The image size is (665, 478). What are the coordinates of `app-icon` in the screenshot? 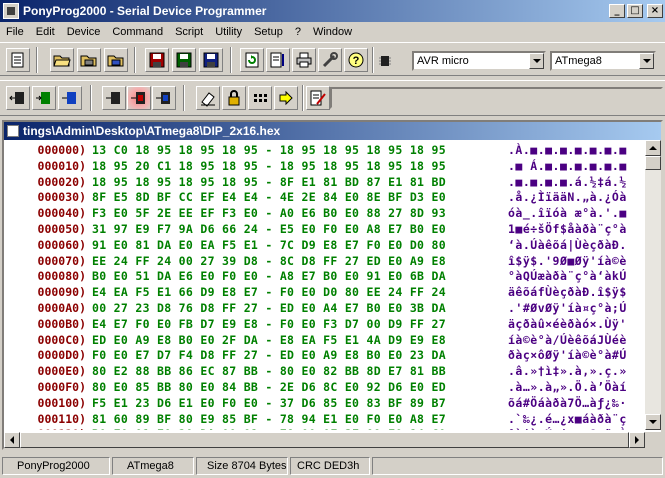 It's located at (11, 11).